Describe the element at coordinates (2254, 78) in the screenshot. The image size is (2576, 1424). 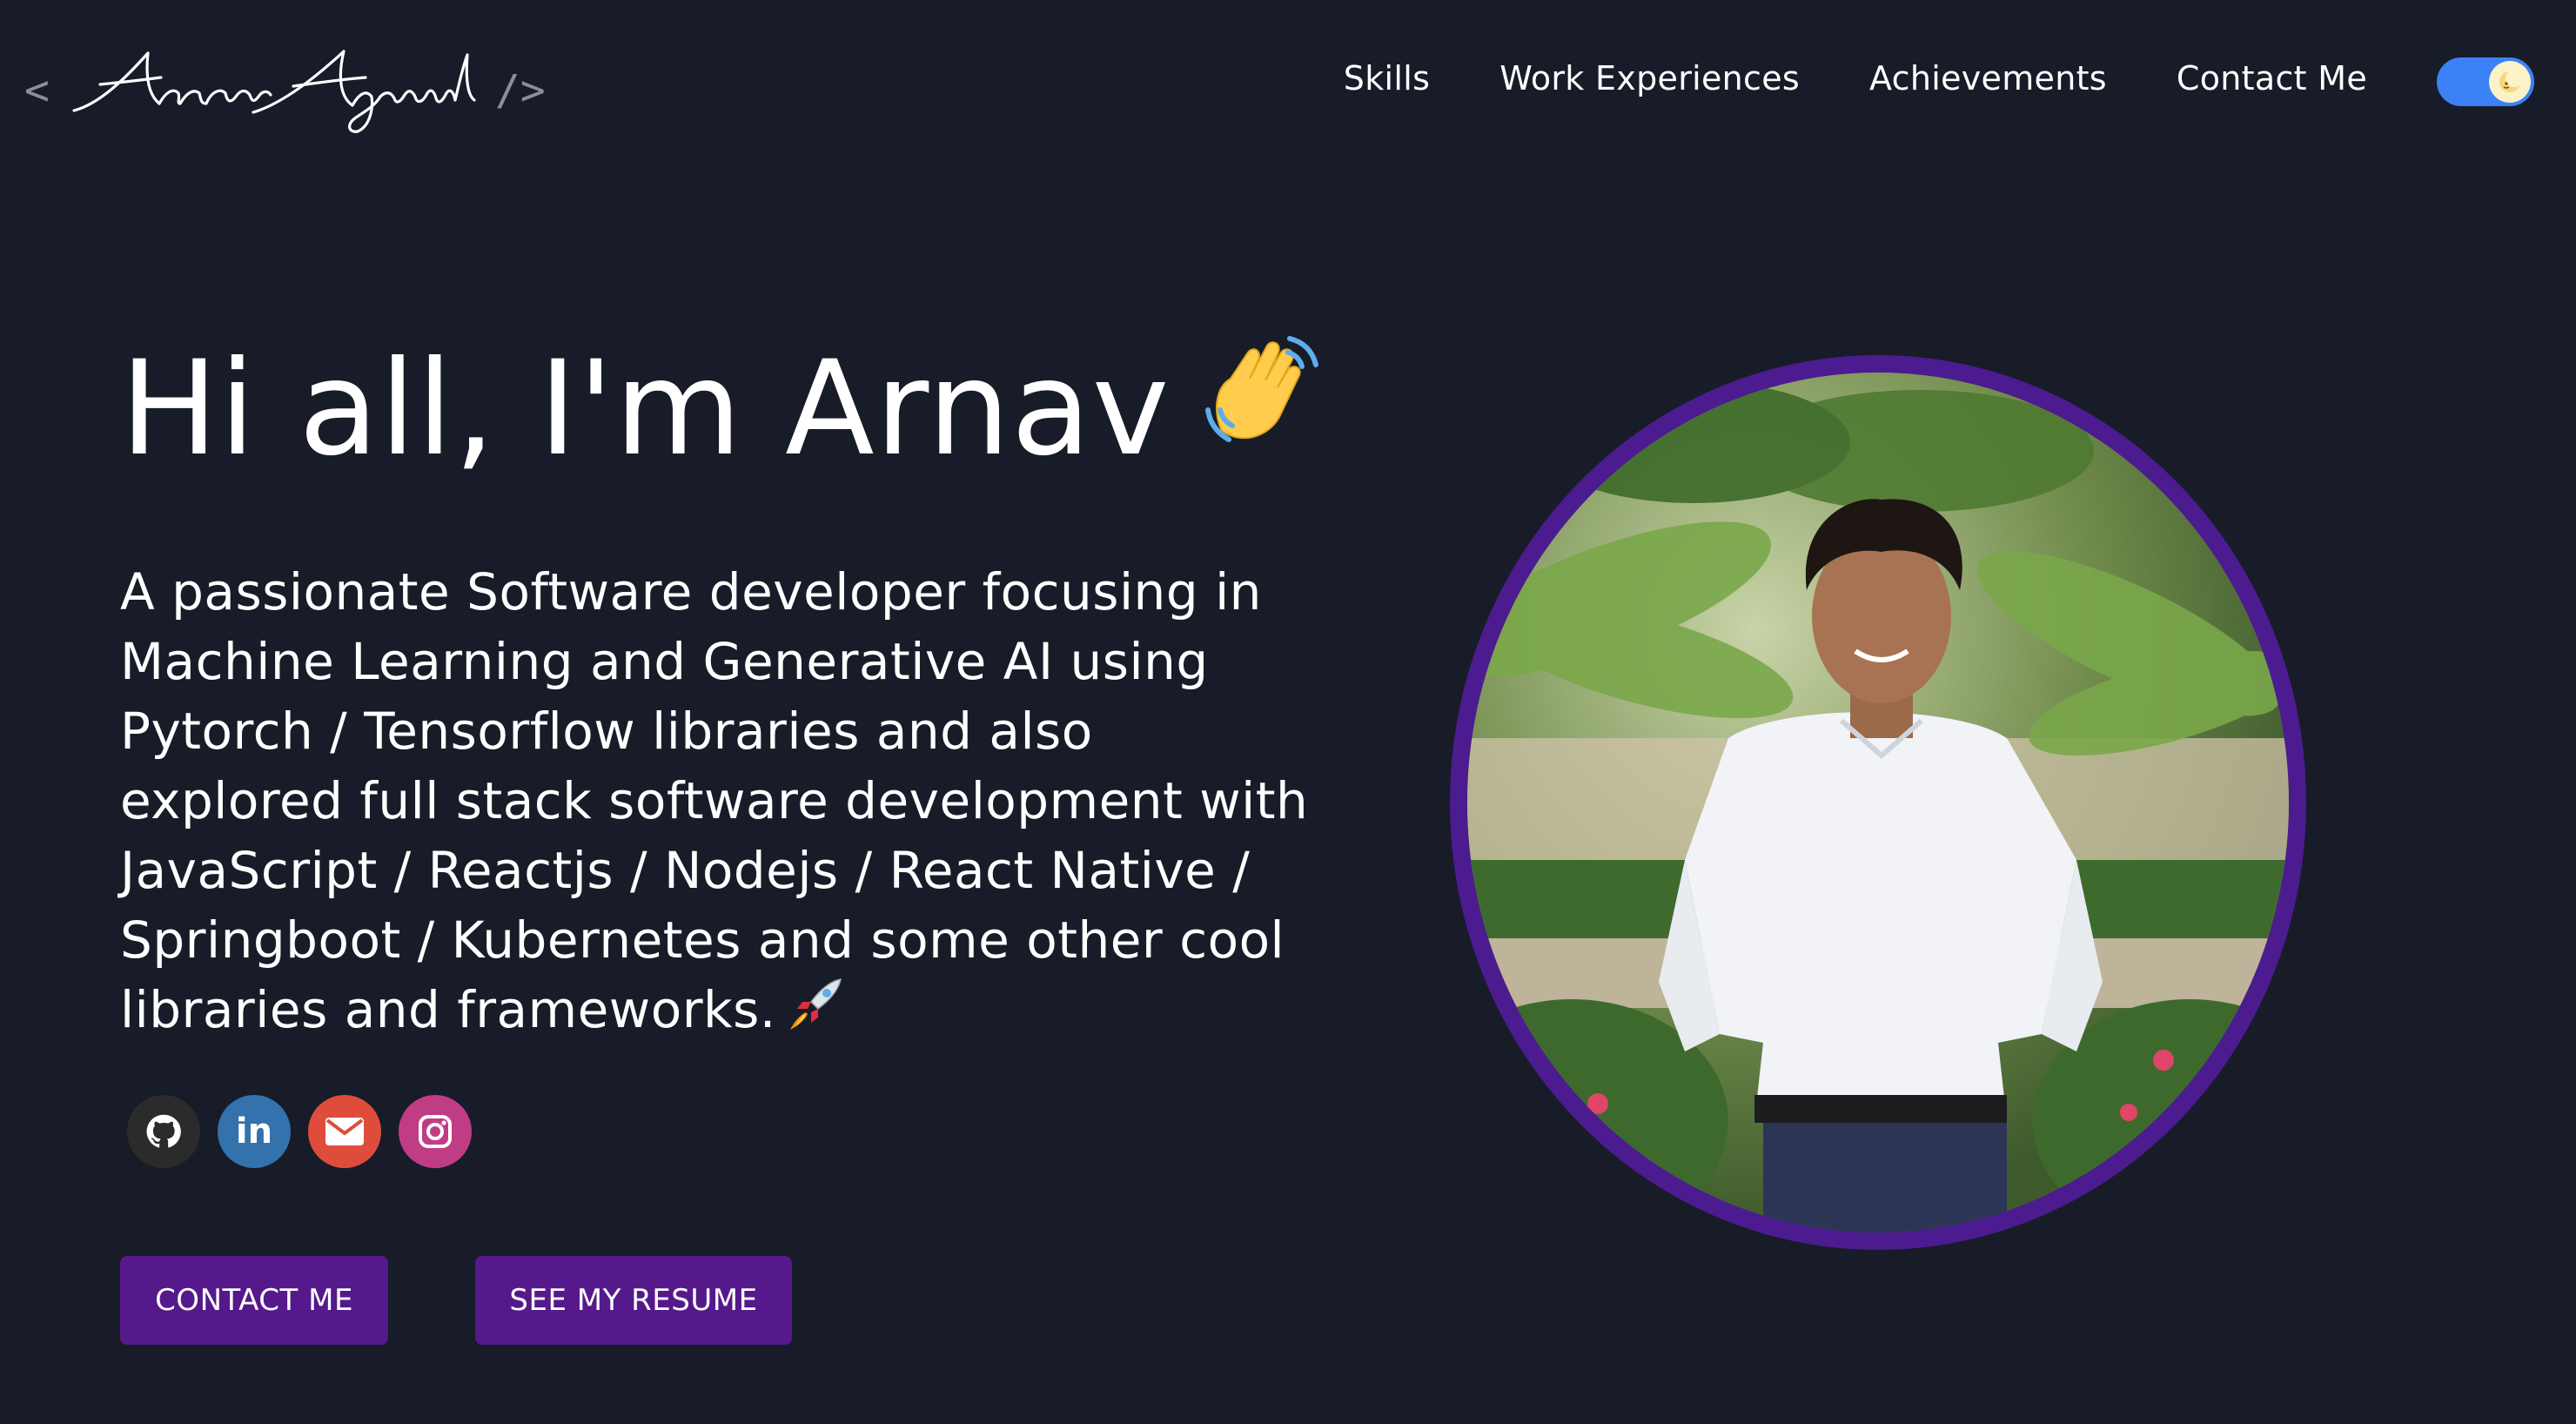
I see `nav-contact-me: Contact Me` at that location.